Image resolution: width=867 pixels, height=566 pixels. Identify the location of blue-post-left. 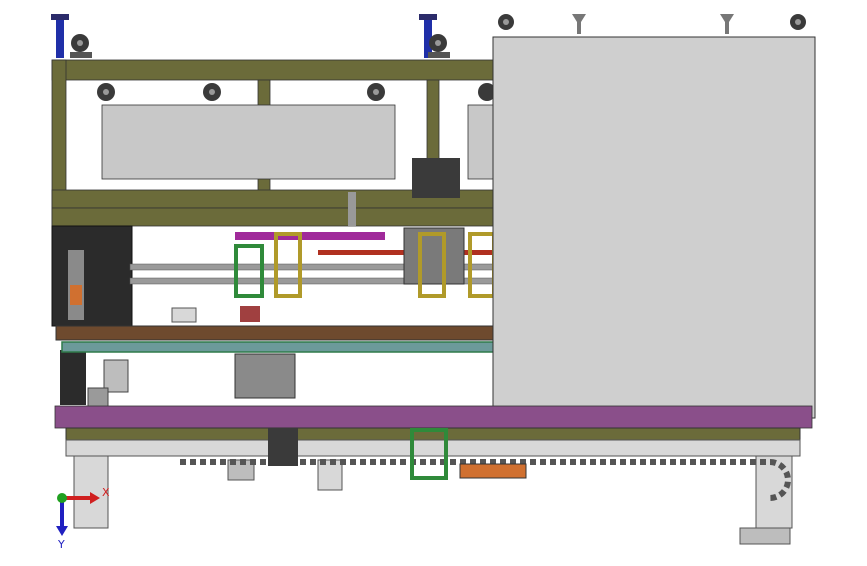
(60, 38).